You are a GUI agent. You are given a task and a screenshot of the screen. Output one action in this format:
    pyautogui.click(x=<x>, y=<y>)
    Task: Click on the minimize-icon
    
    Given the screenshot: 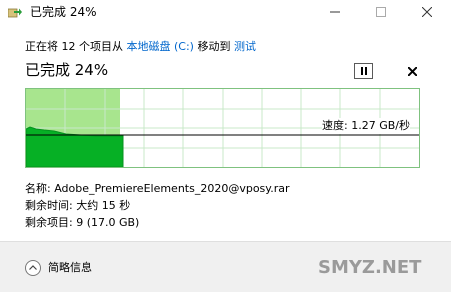 What is the action you would take?
    pyautogui.click(x=335, y=12)
    